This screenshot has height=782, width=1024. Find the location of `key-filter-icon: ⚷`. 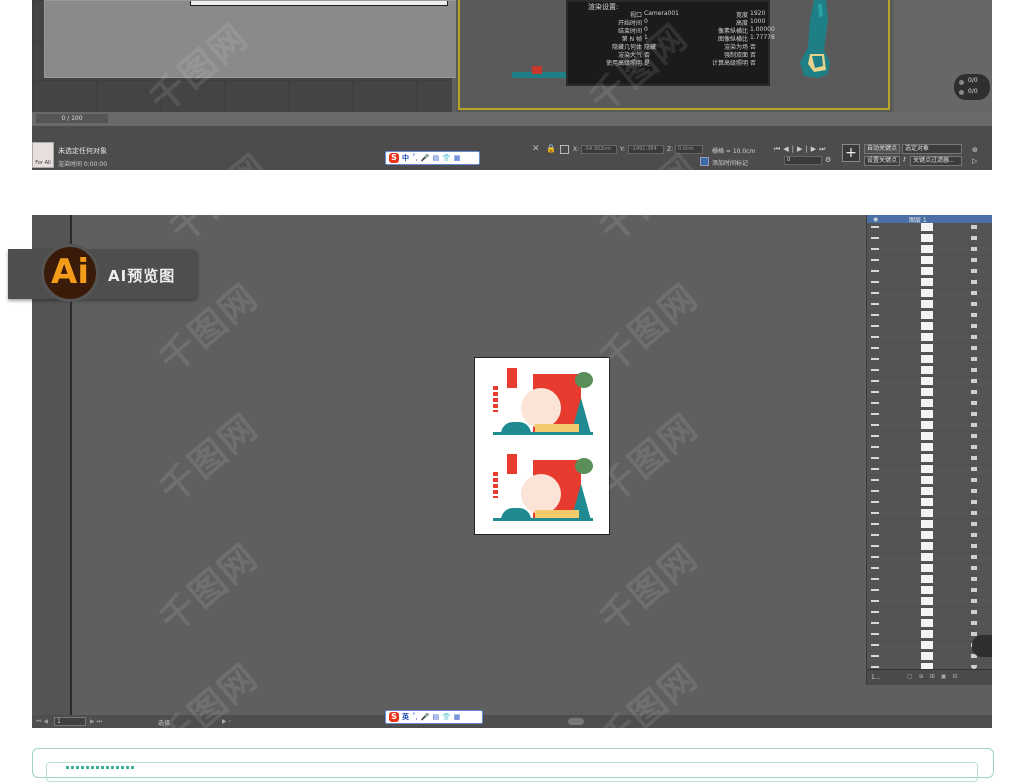

key-filter-icon: ⚷ is located at coordinates (904, 159).